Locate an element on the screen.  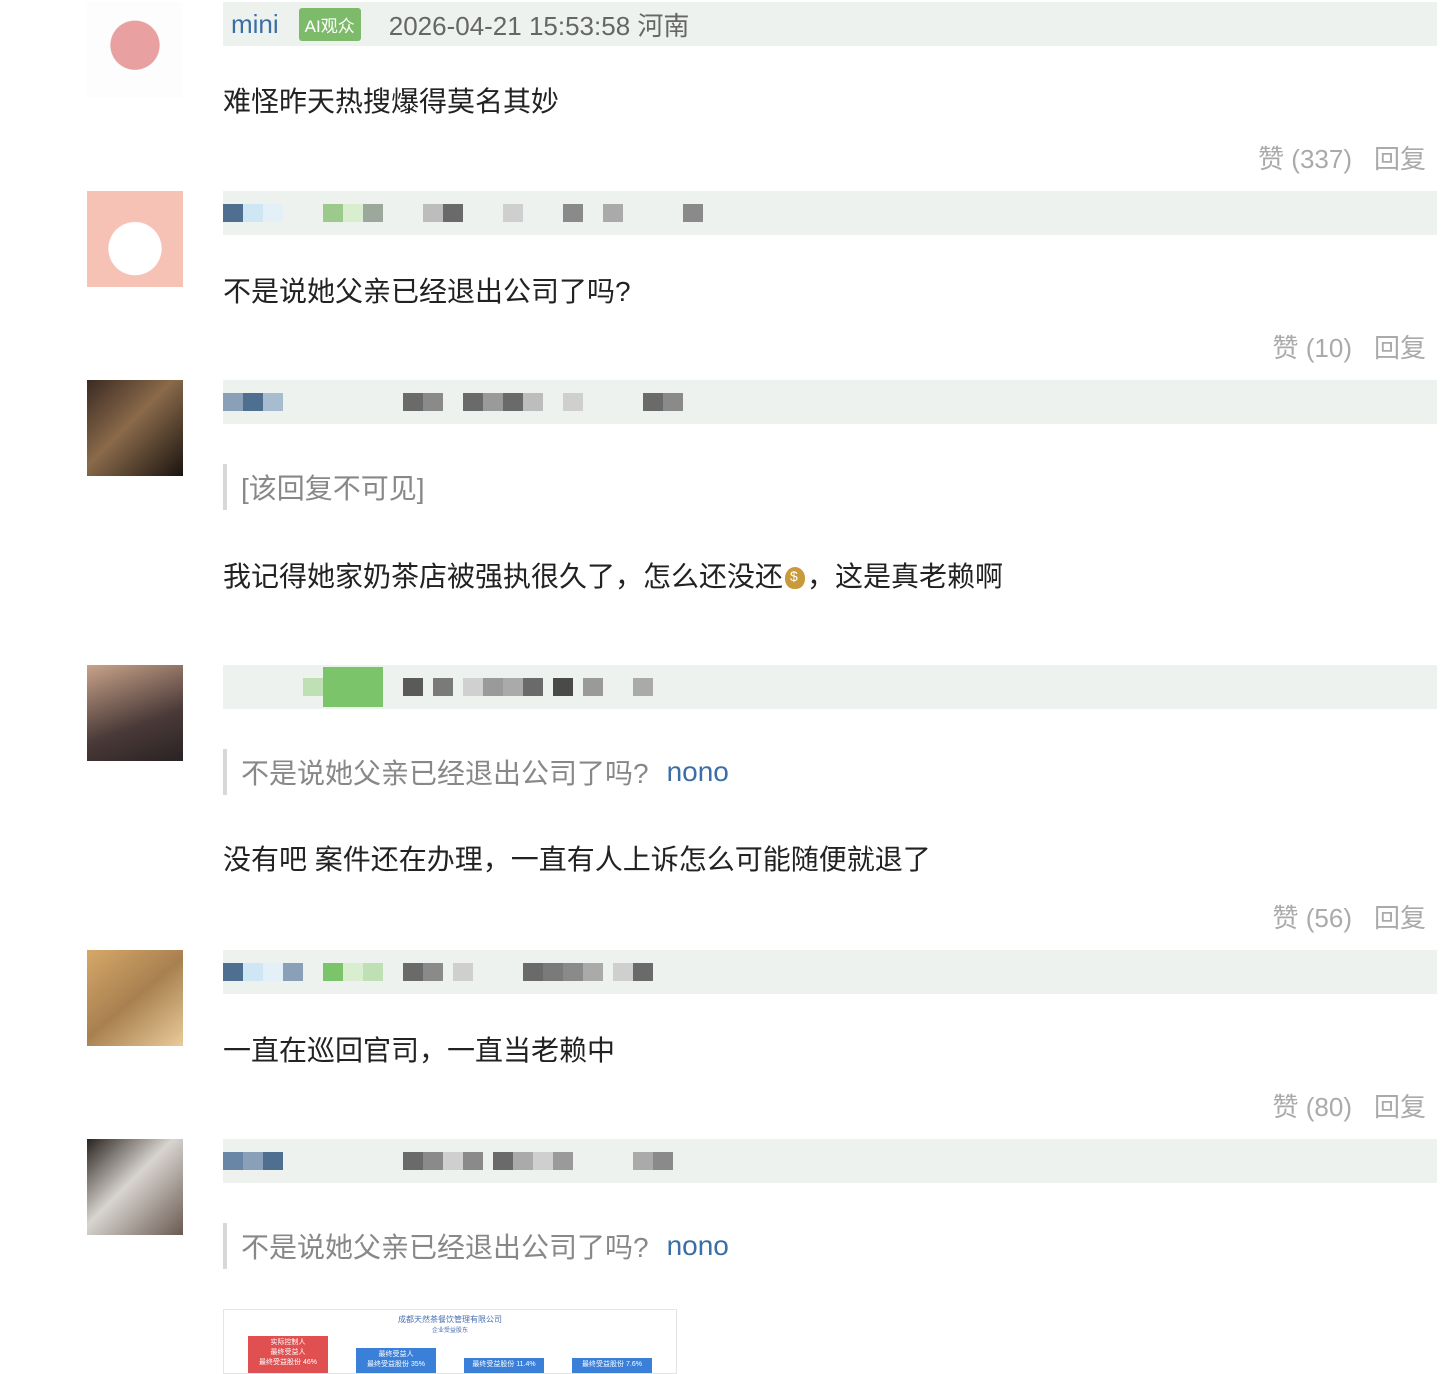
comment-text: 难怪昨天热搜爆得莫名其妙 is located at coordinates (391, 101).